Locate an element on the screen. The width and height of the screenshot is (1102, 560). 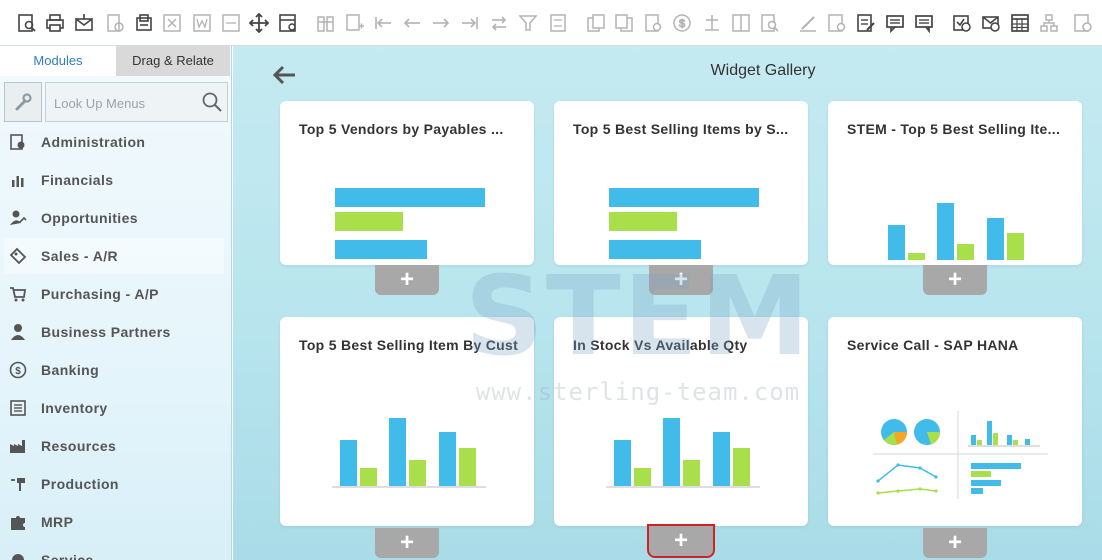
word-icon is located at coordinates (202, 23).